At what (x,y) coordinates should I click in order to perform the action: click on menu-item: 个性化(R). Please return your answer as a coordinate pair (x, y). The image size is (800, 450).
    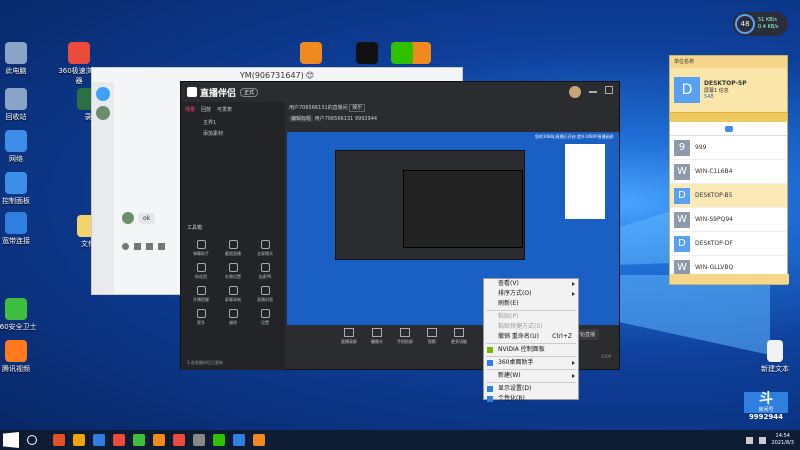
    Looking at the image, I should click on (531, 399).